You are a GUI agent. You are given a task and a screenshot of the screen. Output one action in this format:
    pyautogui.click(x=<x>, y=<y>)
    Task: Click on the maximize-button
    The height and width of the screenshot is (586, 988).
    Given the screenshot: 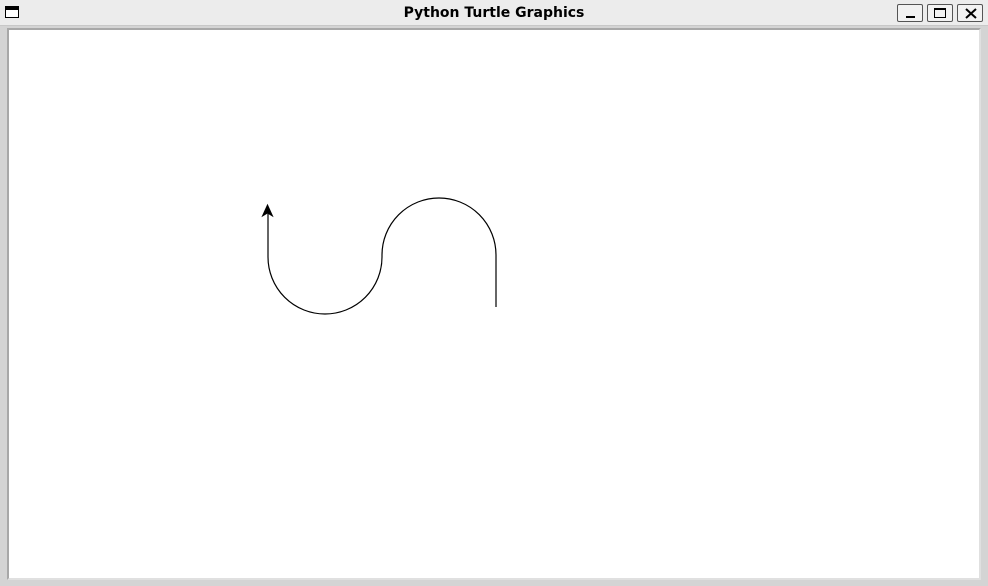 What is the action you would take?
    pyautogui.click(x=940, y=13)
    